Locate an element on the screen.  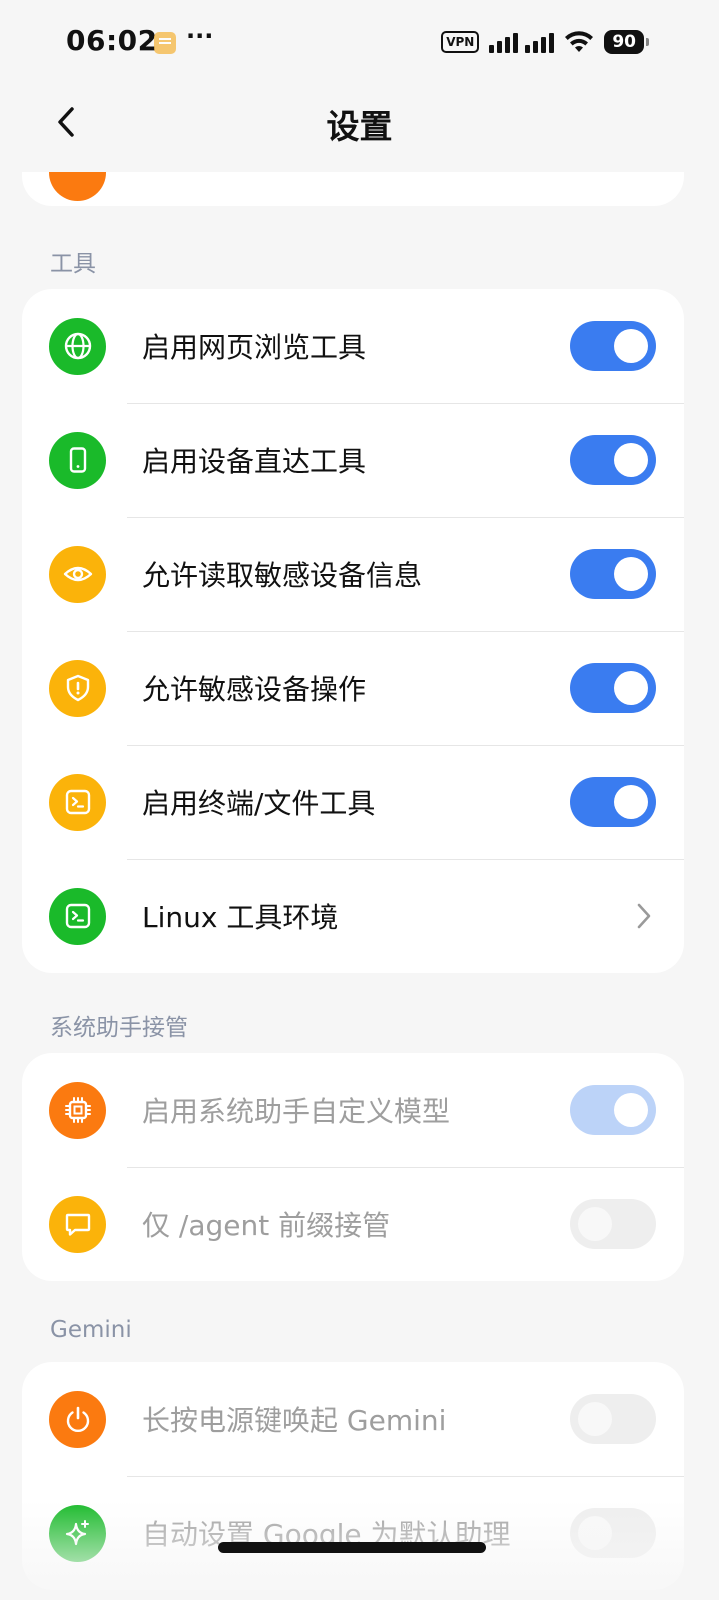
row-linux-environment: Linux 工具环境 is located at coordinates (353, 916).